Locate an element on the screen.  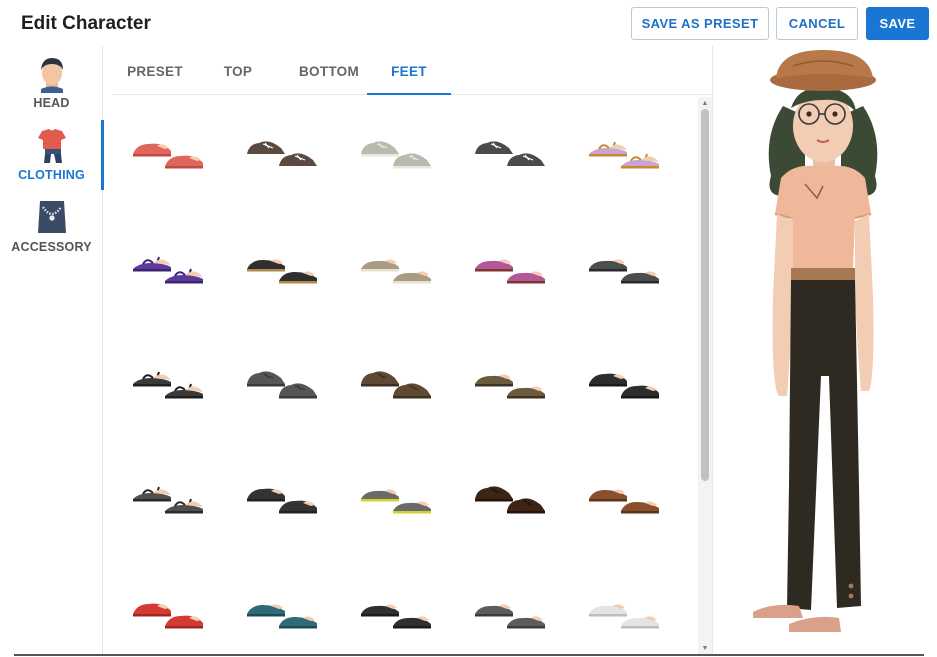
character-figure is located at coordinates (815, 341).